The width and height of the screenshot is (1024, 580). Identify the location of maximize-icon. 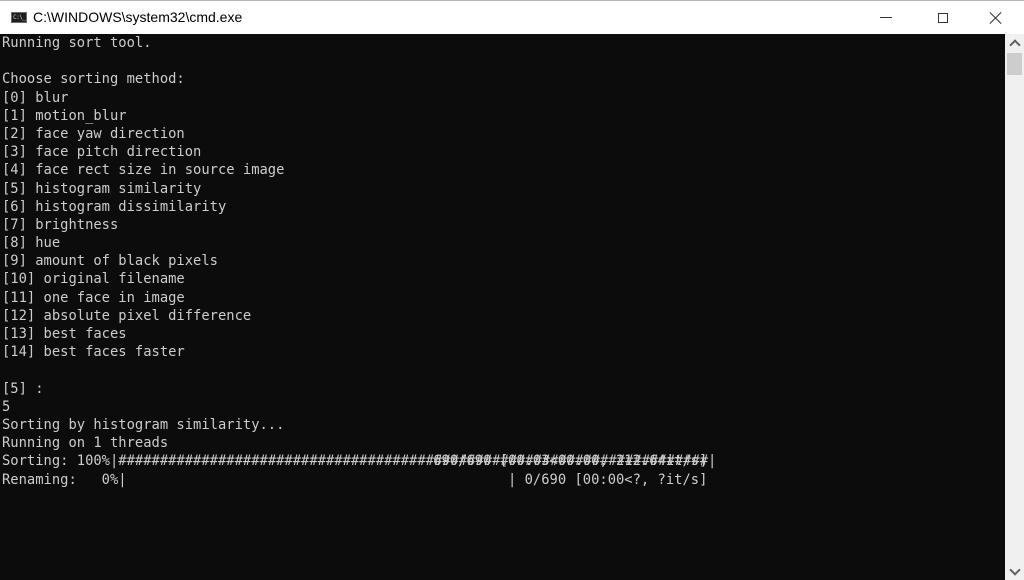
(943, 17).